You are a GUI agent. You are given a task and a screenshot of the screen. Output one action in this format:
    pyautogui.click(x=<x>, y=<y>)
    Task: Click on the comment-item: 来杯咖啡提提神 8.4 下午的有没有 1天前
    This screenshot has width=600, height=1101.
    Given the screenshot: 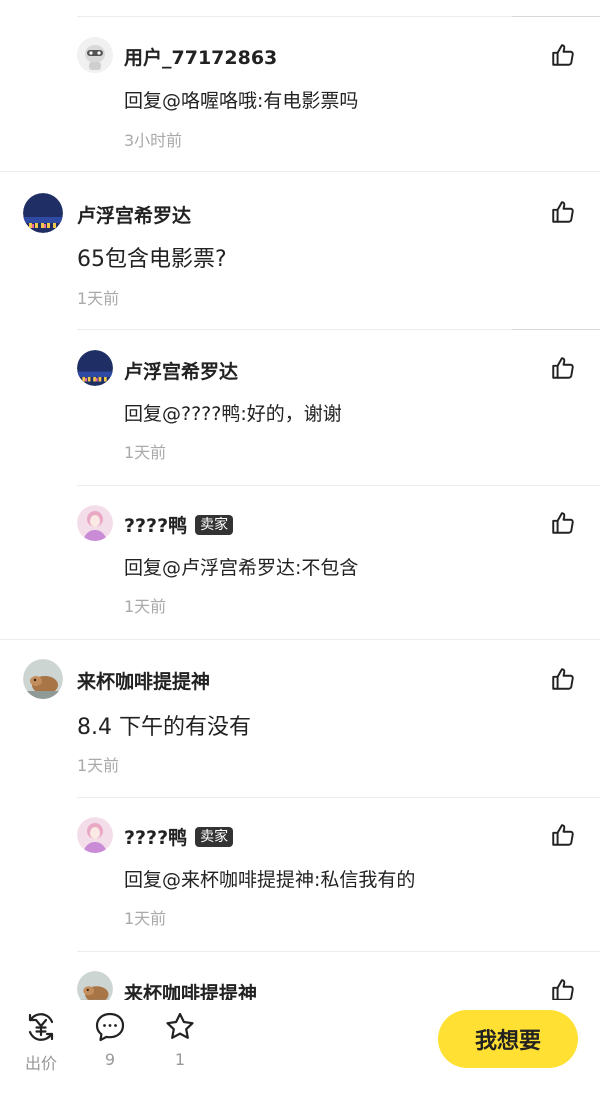 What is the action you would take?
    pyautogui.click(x=300, y=718)
    